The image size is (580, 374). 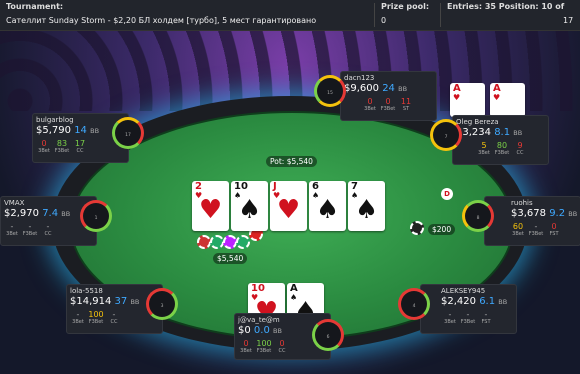 What do you see at coordinates (405, 6) in the screenshot?
I see `prize-pool-label: Prize pool:` at bounding box center [405, 6].